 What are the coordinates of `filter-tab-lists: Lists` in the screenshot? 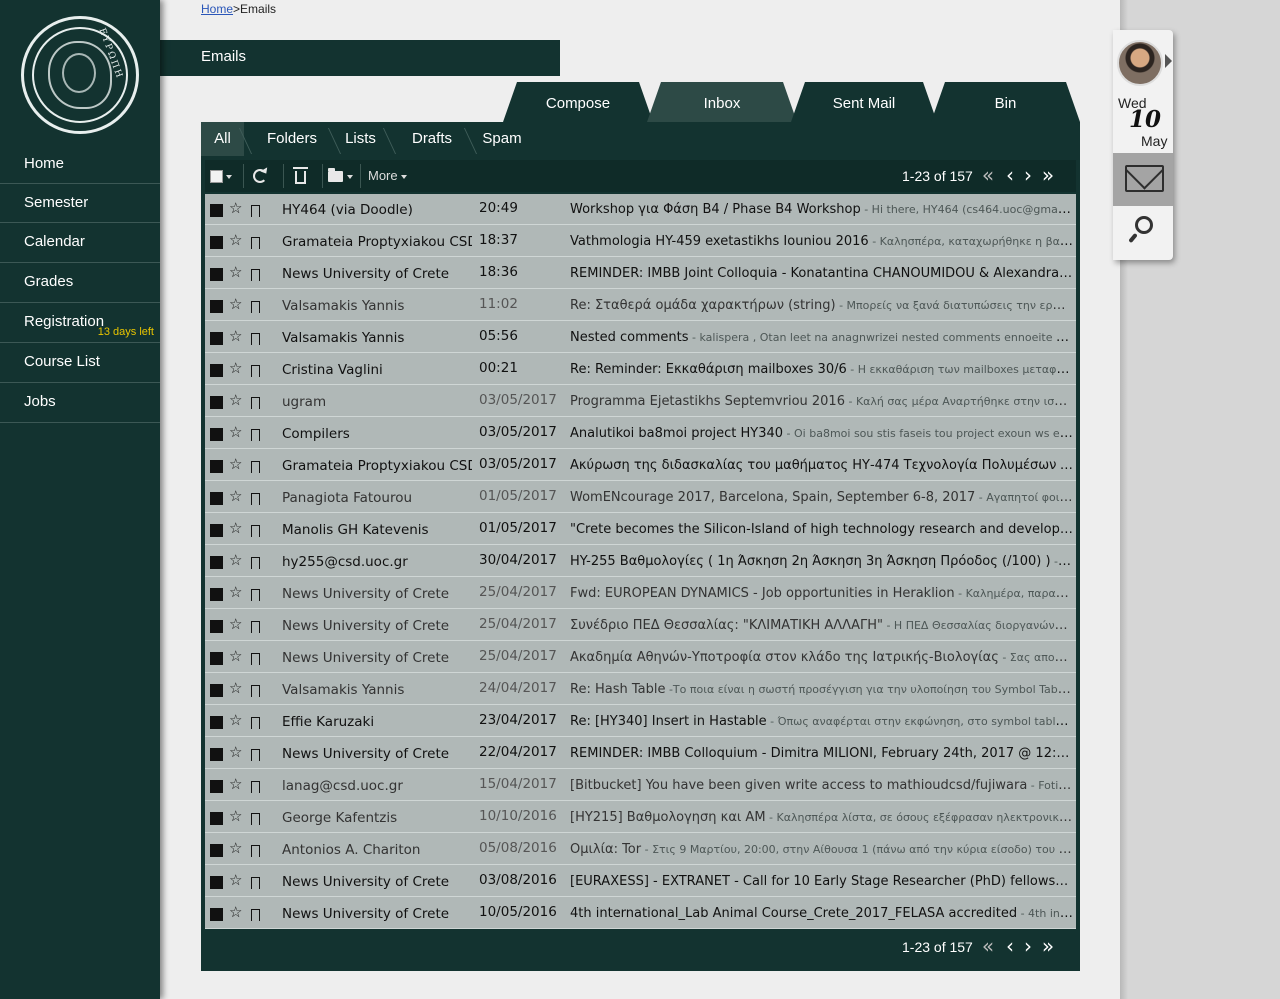 It's located at (365, 139).